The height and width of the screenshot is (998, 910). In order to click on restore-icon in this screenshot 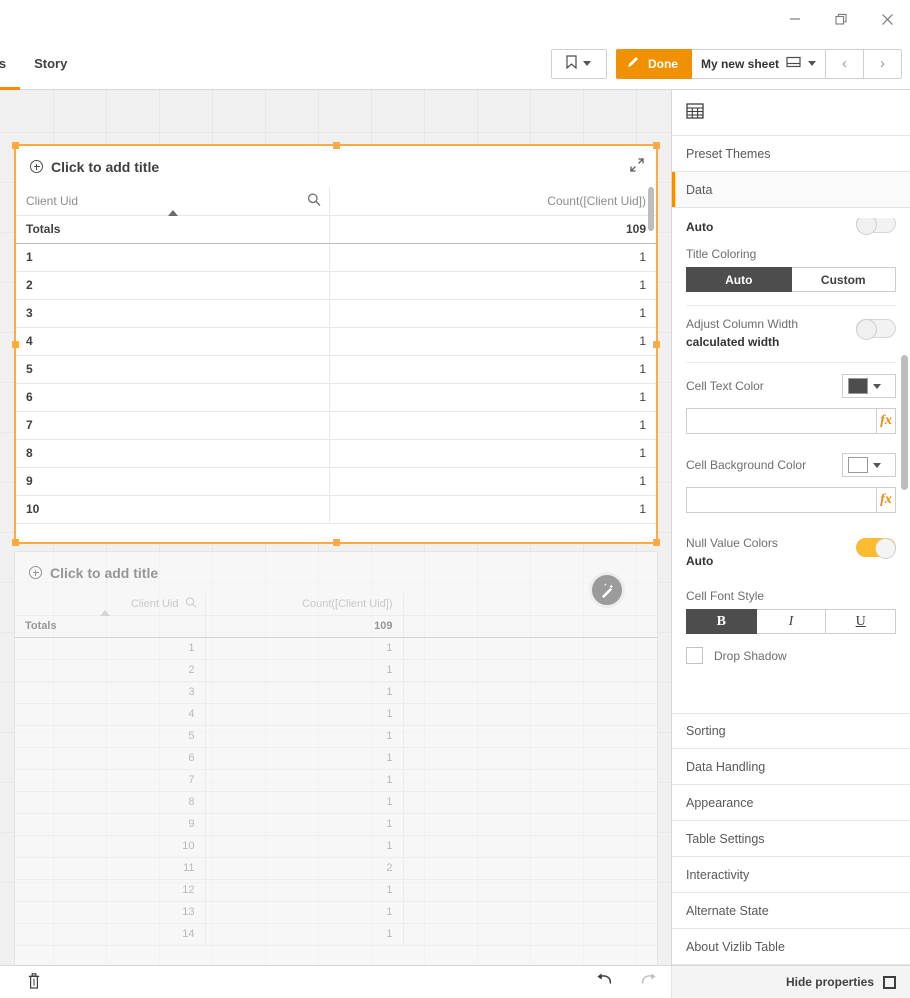, I will do `click(841, 19)`.